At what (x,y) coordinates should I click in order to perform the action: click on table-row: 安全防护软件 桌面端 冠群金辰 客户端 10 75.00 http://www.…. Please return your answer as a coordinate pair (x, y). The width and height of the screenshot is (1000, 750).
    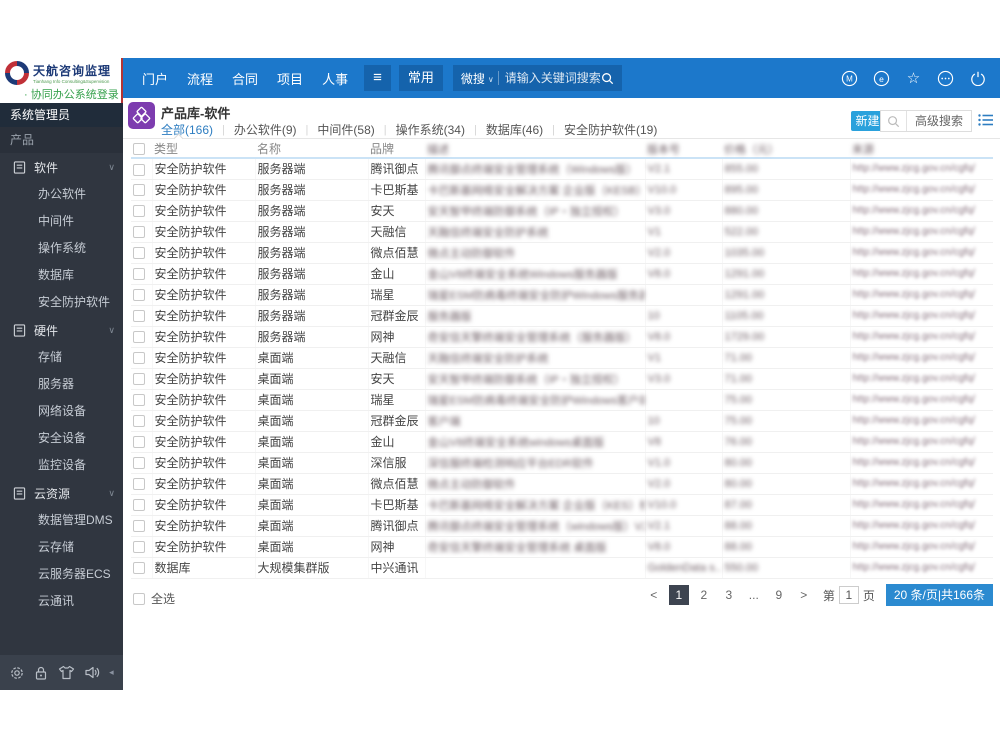
    Looking at the image, I should click on (562, 421).